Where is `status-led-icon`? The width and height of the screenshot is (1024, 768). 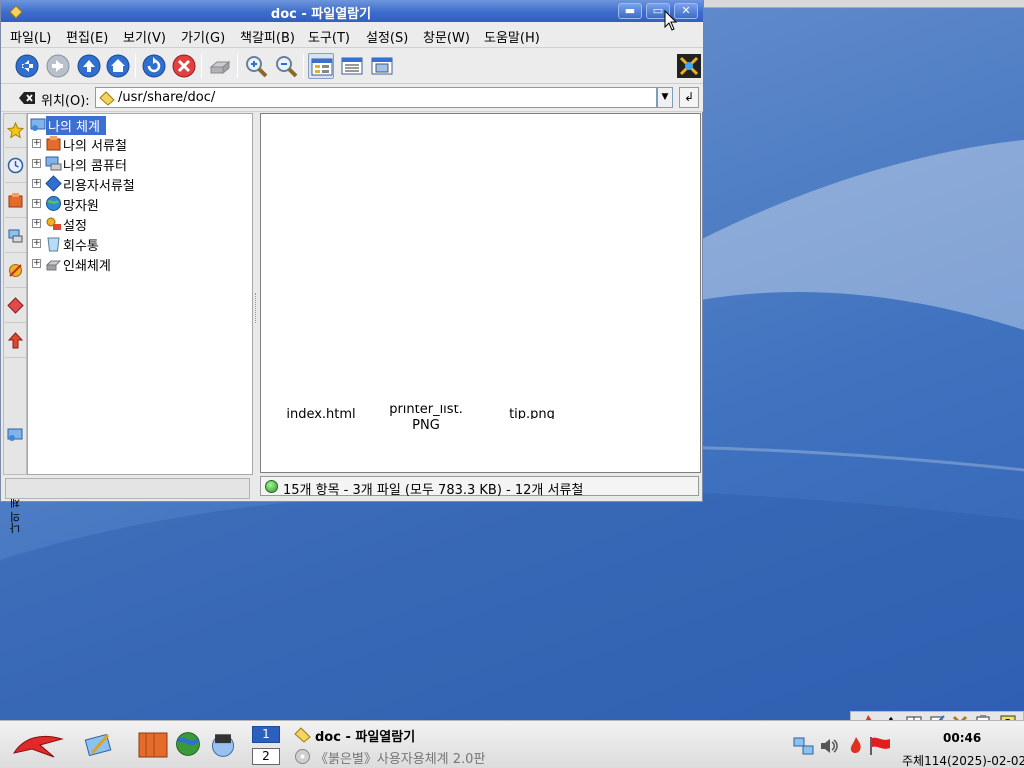 status-led-icon is located at coordinates (271, 486).